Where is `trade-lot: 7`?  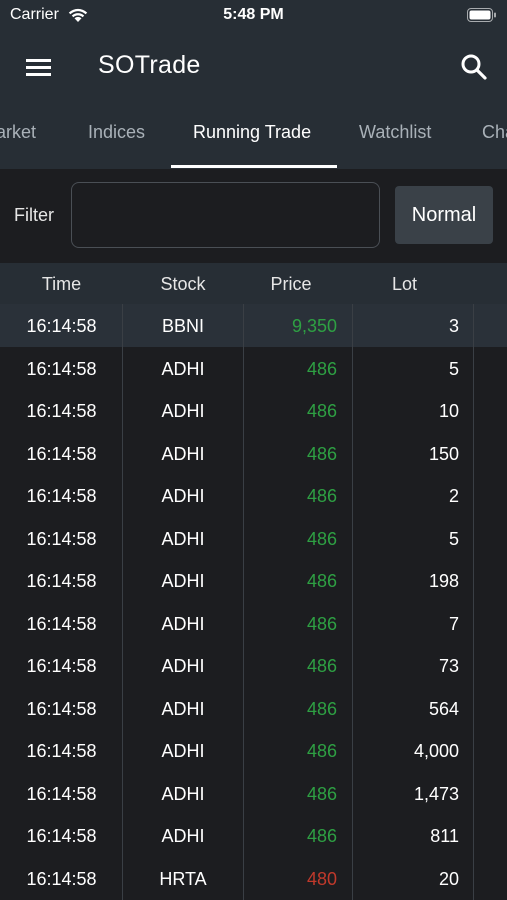 trade-lot: 7 is located at coordinates (453, 623).